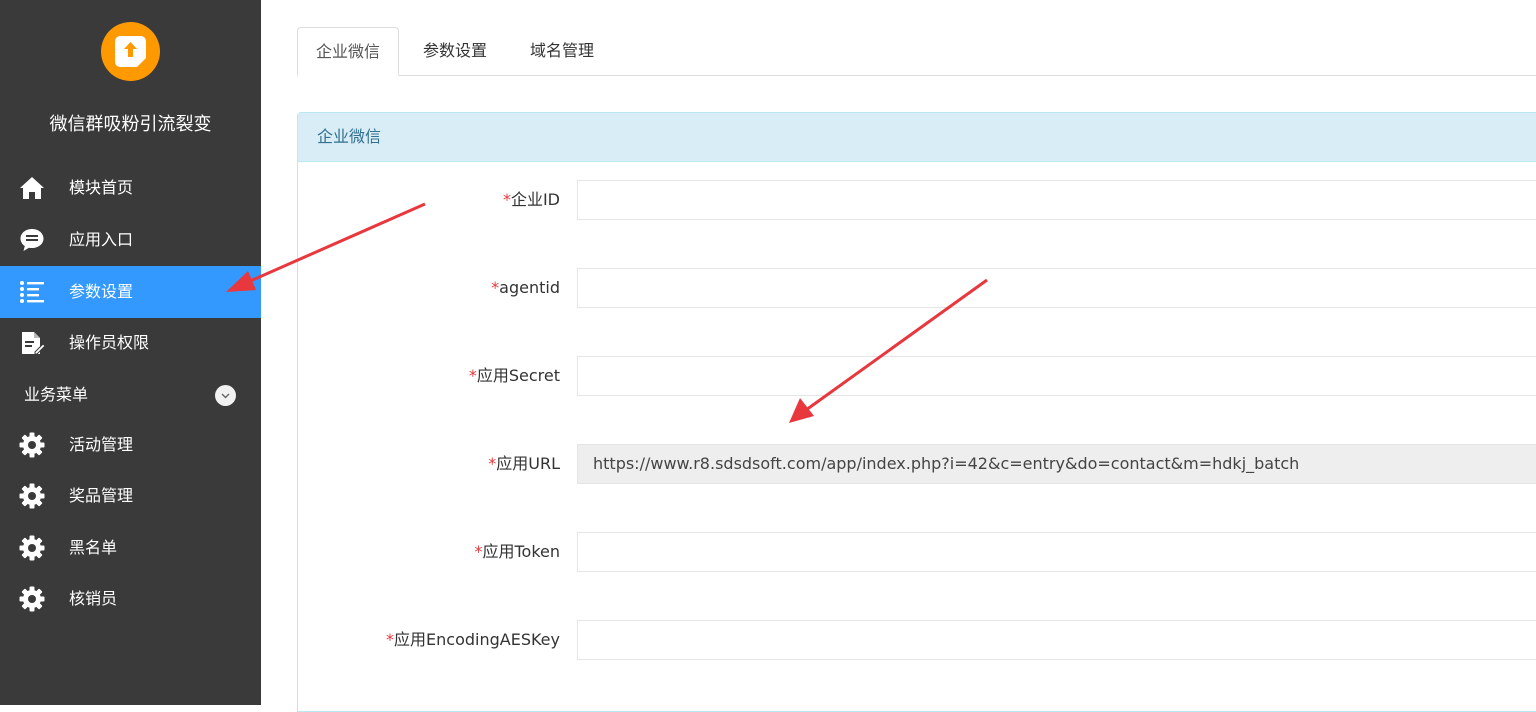 The width and height of the screenshot is (1536, 712). Describe the element at coordinates (473, 639) in the screenshot. I see `encoding-aes-key-label: *应用EncodingAESKey` at that location.